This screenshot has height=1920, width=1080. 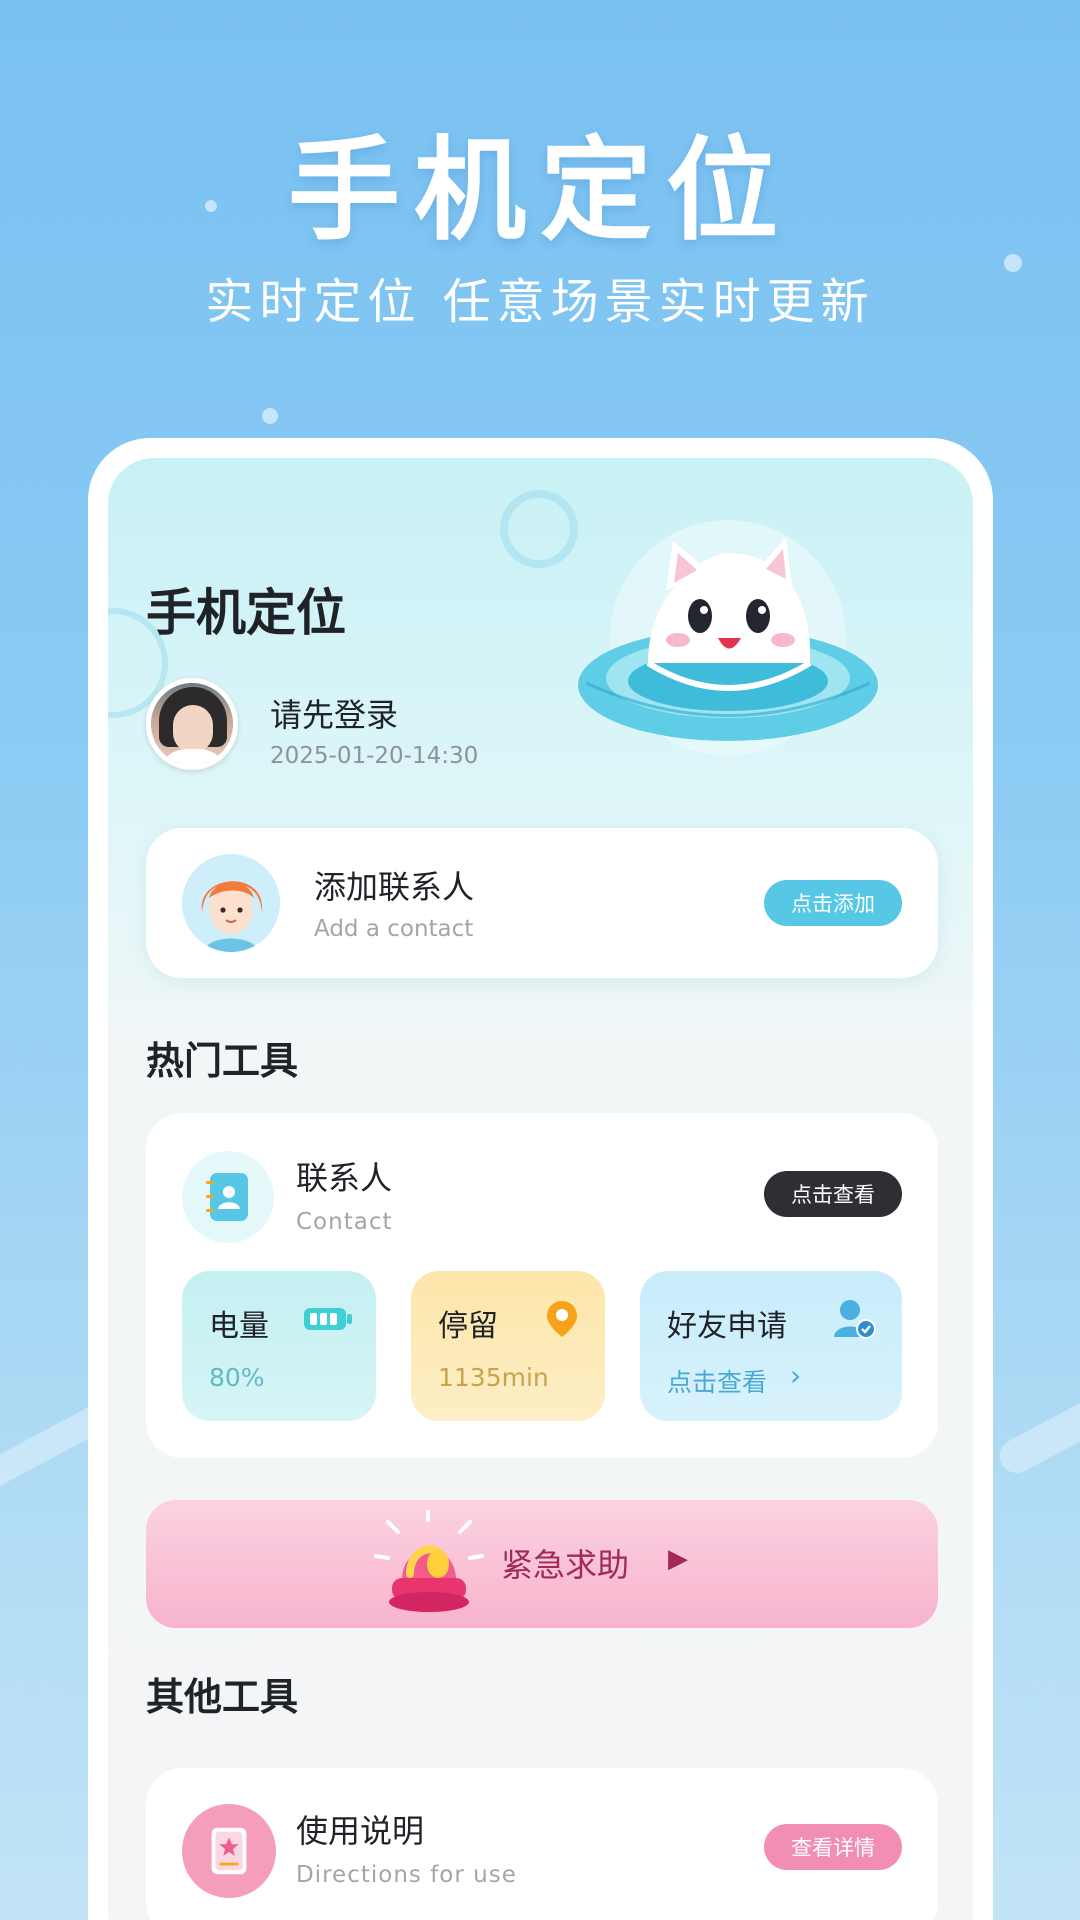 What do you see at coordinates (231, 903) in the screenshot?
I see `cartoon-girl-avatar-icon` at bounding box center [231, 903].